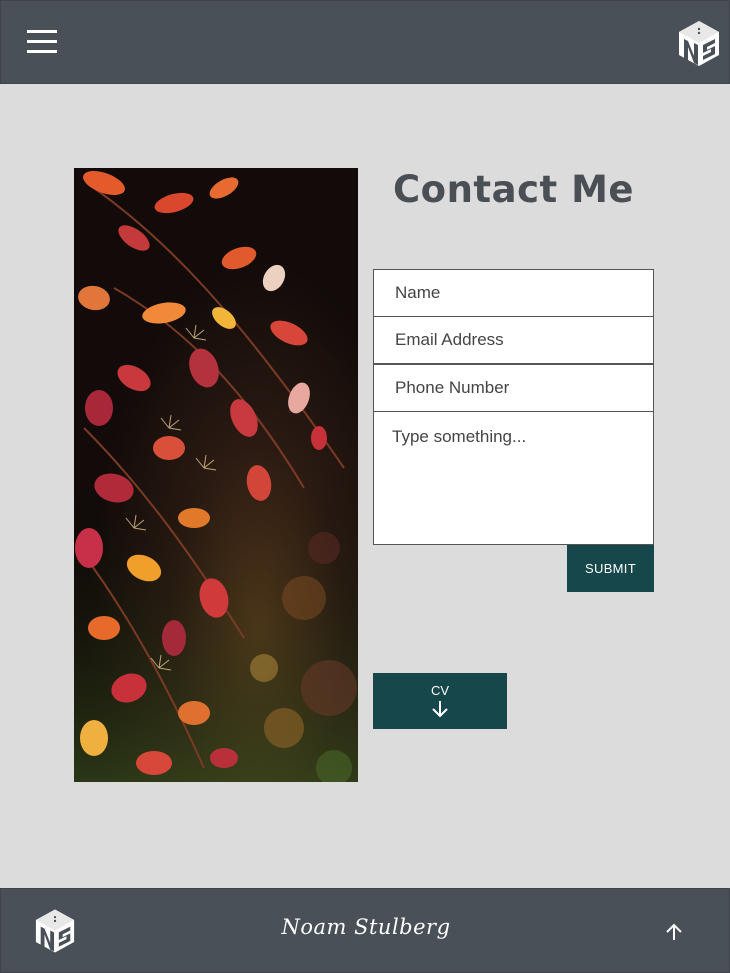 This screenshot has width=730, height=973. I want to click on top-navbar, so click(365, 42).